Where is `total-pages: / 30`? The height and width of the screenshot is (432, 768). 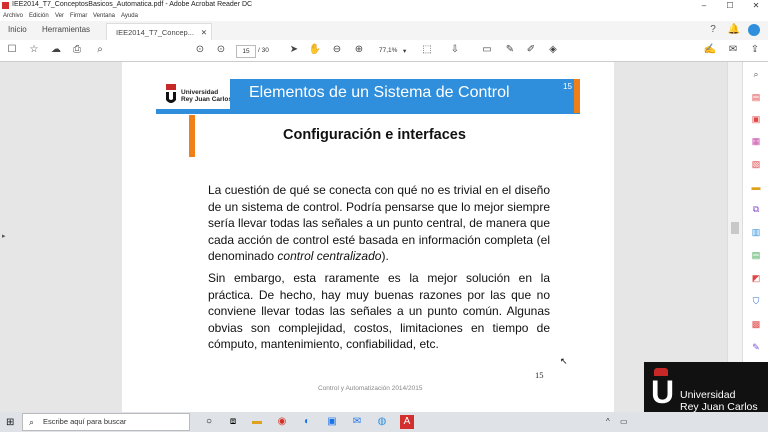 total-pages: / 30 is located at coordinates (263, 50).